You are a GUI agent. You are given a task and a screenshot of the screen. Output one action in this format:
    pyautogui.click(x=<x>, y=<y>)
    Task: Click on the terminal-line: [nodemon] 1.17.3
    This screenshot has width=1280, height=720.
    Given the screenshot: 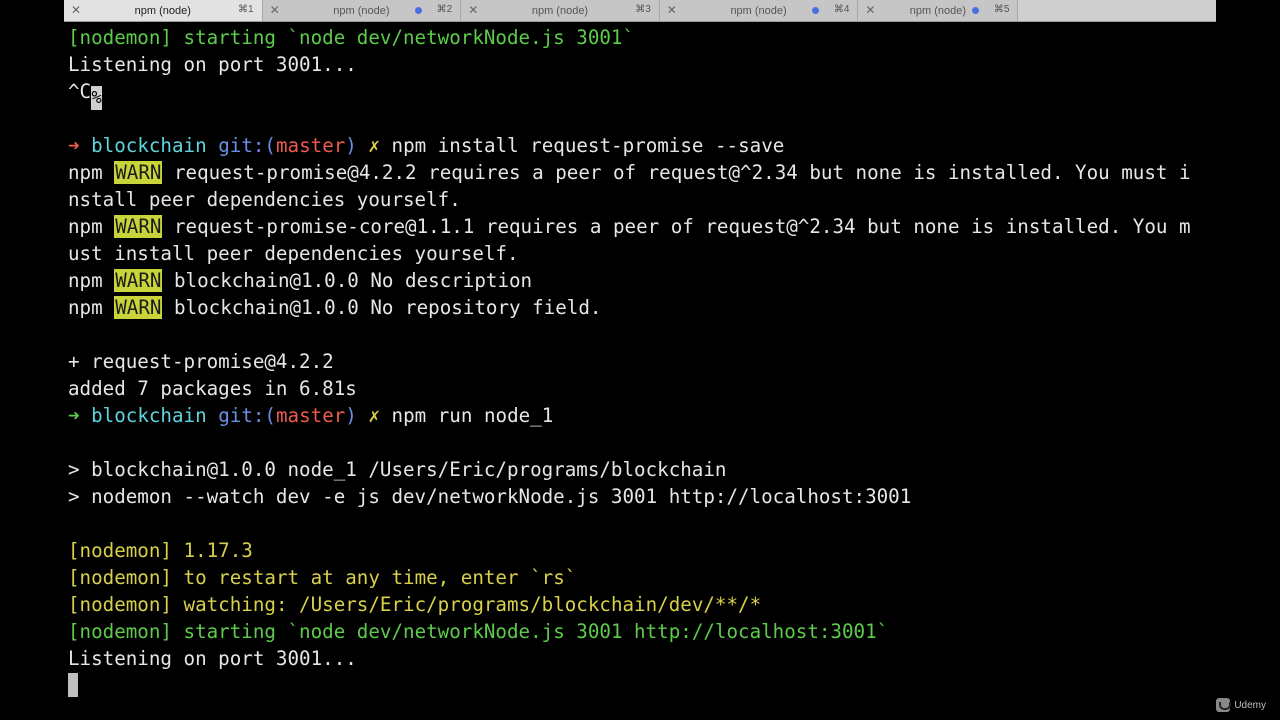 What is the action you would take?
    pyautogui.click(x=643, y=550)
    